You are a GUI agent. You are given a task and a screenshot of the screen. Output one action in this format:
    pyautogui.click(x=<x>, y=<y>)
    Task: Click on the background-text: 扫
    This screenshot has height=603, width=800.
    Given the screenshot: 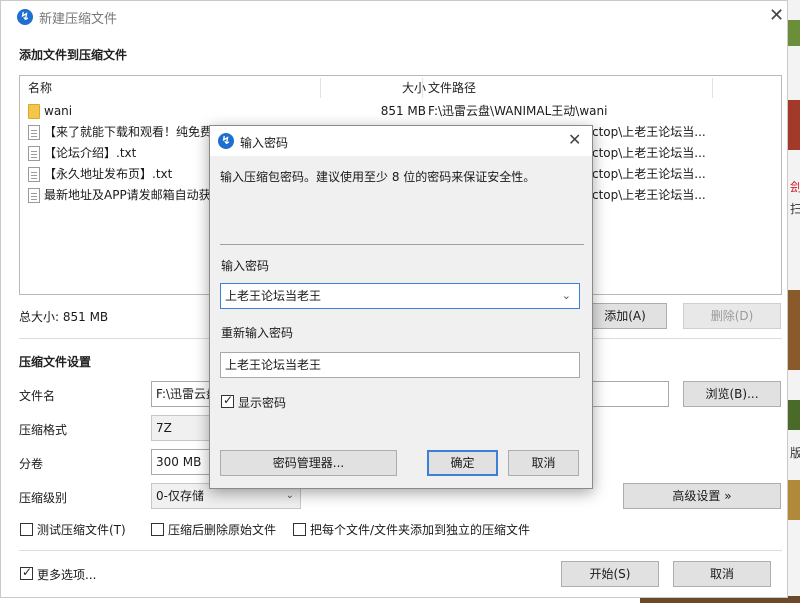 What is the action you would take?
    pyautogui.click(x=795, y=209)
    